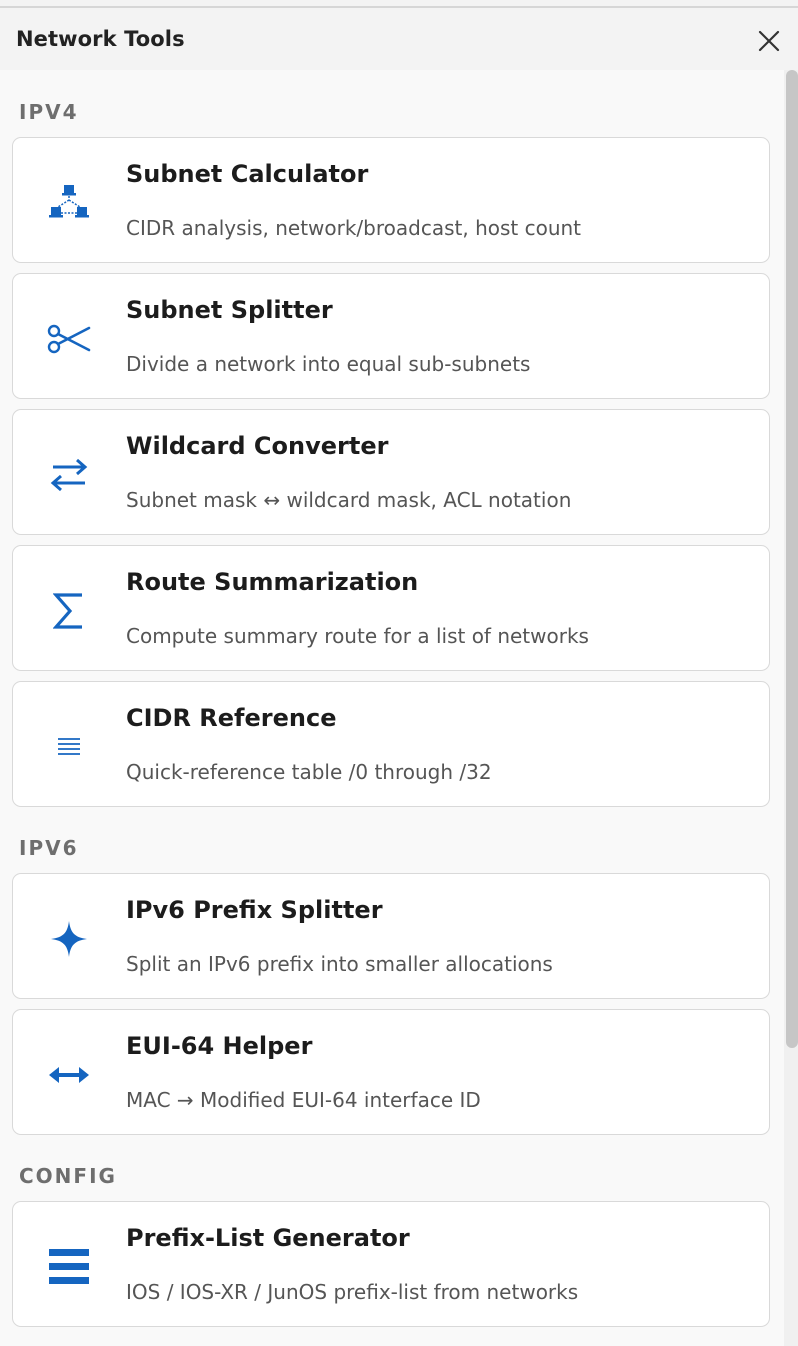 This screenshot has width=798, height=1346. I want to click on scrollbar, so click(791, 708).